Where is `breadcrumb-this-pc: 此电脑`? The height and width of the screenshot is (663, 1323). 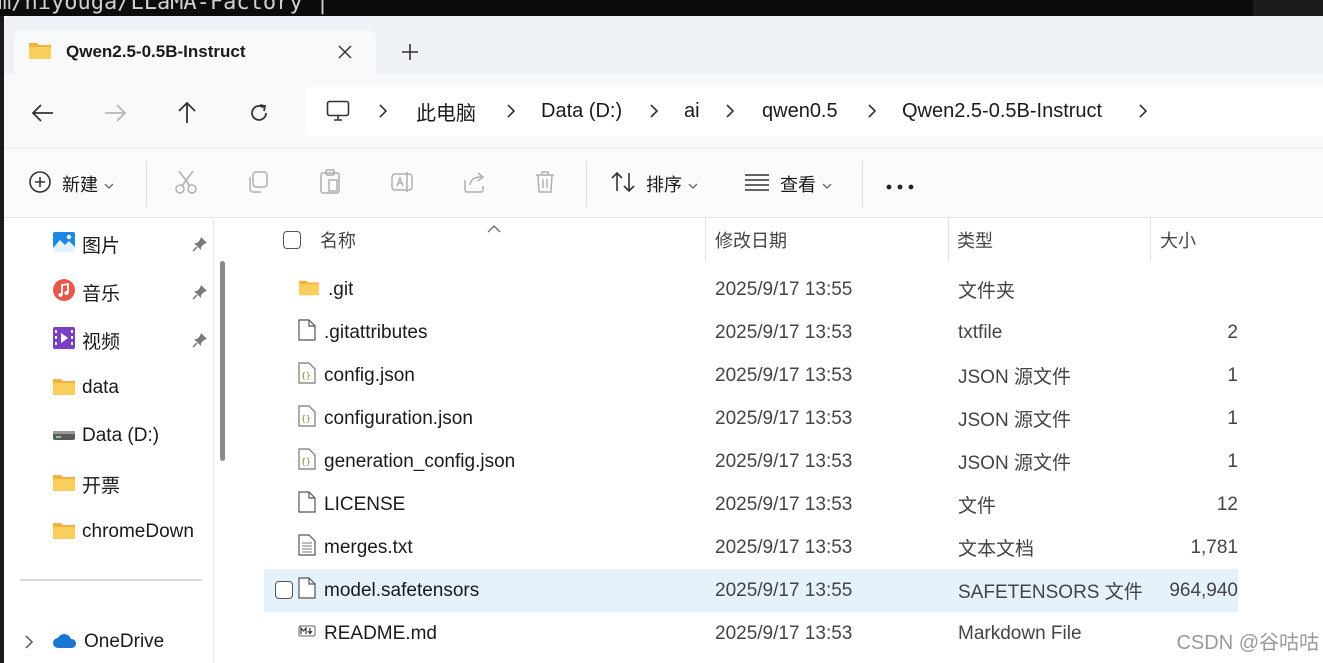 breadcrumb-this-pc: 此电脑 is located at coordinates (446, 111).